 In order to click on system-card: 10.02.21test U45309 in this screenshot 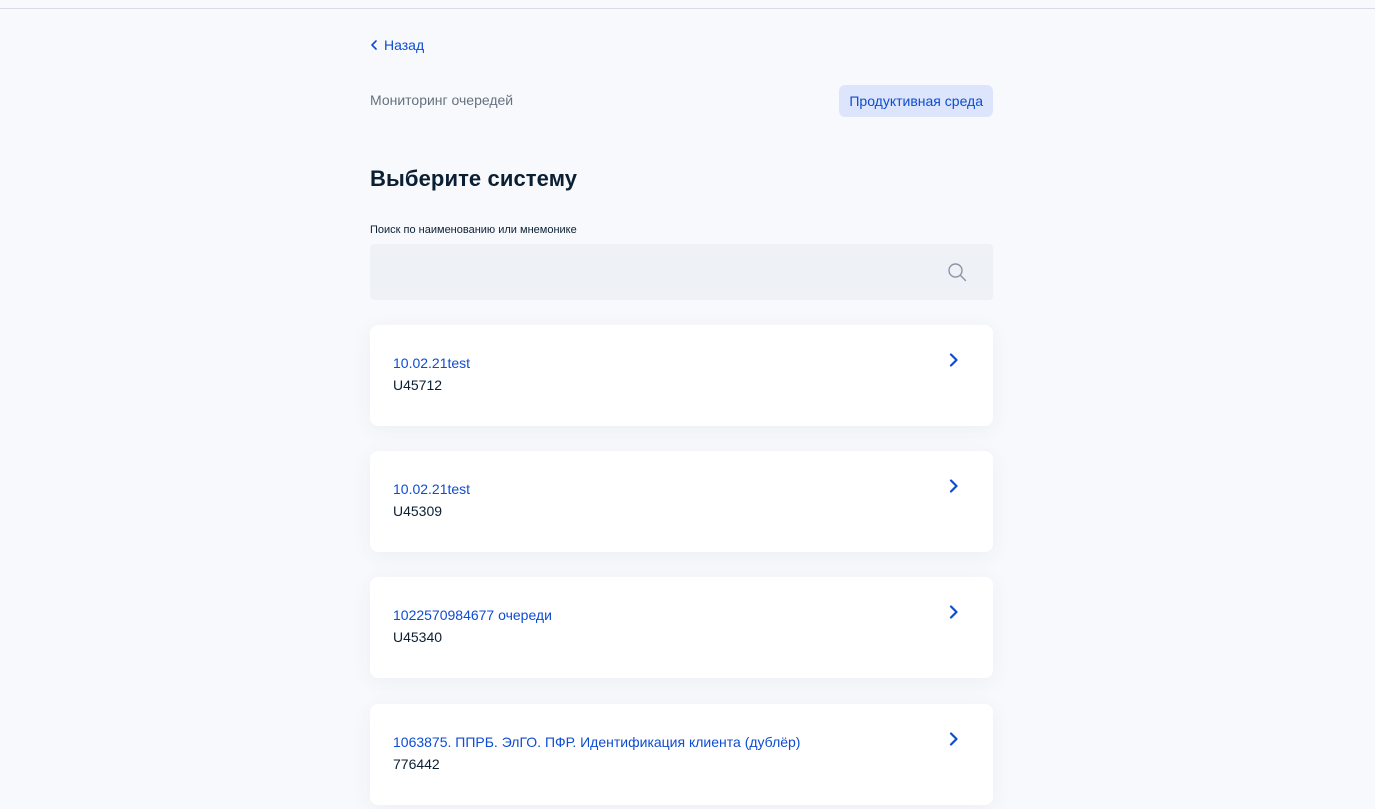, I will do `click(681, 501)`.